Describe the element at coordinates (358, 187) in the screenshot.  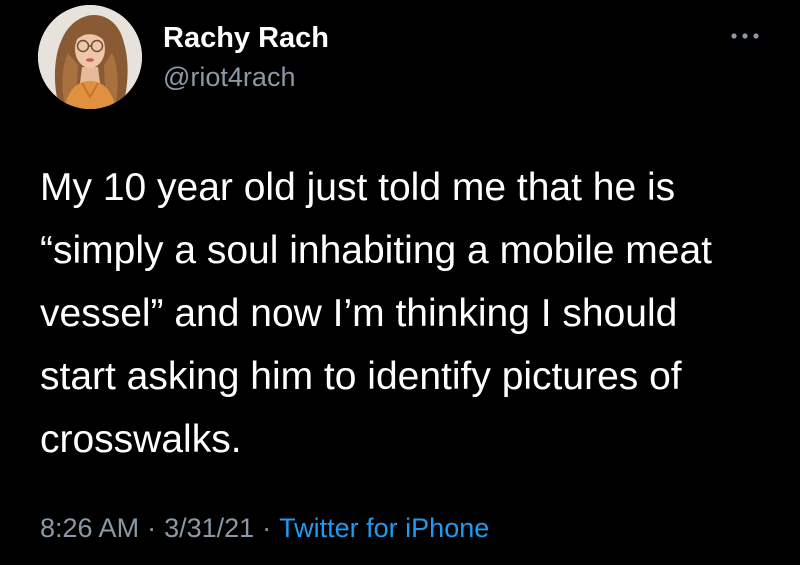
I see `tweet-text-line: My 10 year old just told me that he is` at that location.